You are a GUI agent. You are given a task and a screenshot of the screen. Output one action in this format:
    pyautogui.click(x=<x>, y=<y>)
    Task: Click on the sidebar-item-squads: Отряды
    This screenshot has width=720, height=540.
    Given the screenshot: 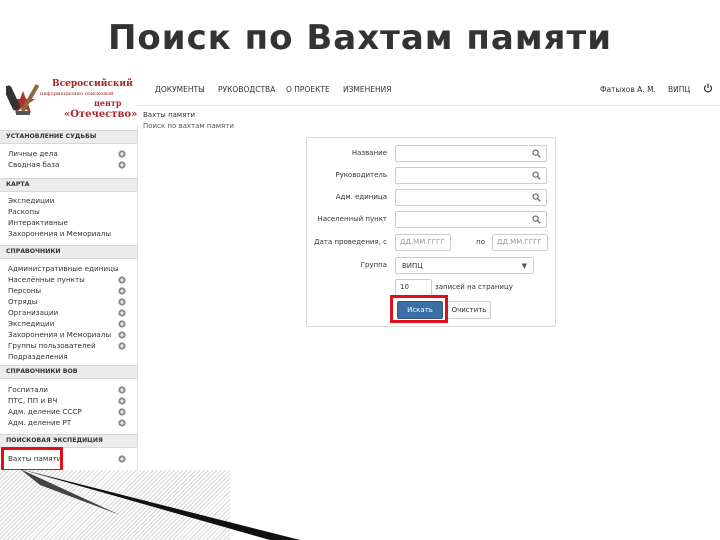 What is the action you would take?
    pyautogui.click(x=22, y=301)
    